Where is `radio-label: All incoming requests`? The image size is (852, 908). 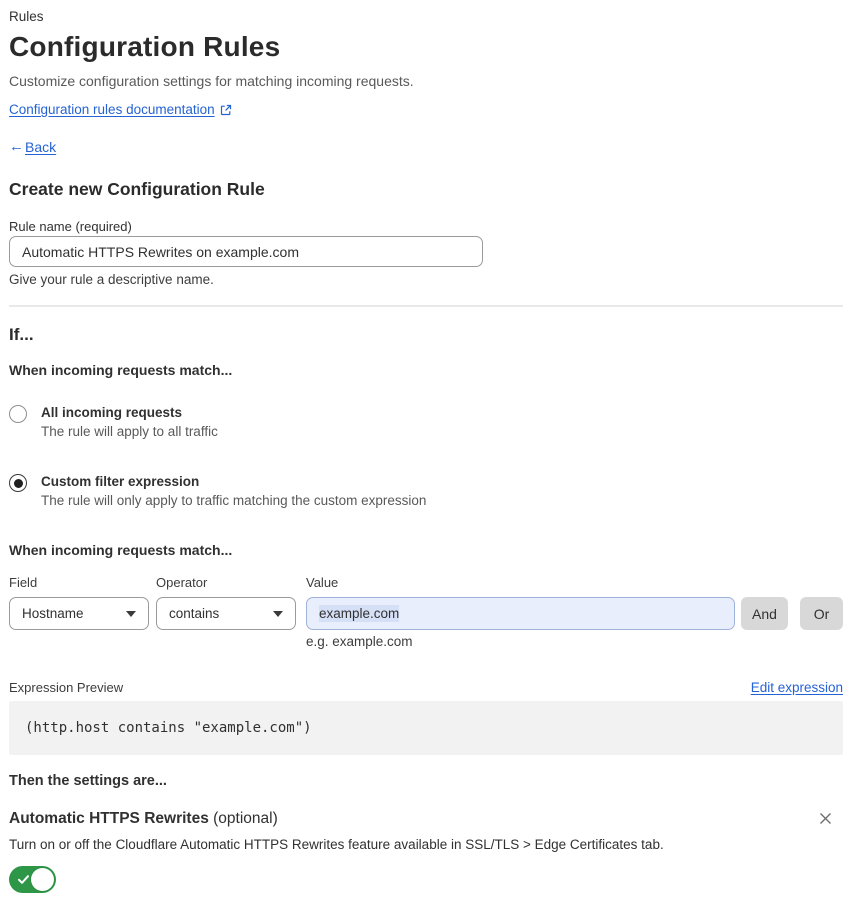 radio-label: All incoming requests is located at coordinates (112, 412).